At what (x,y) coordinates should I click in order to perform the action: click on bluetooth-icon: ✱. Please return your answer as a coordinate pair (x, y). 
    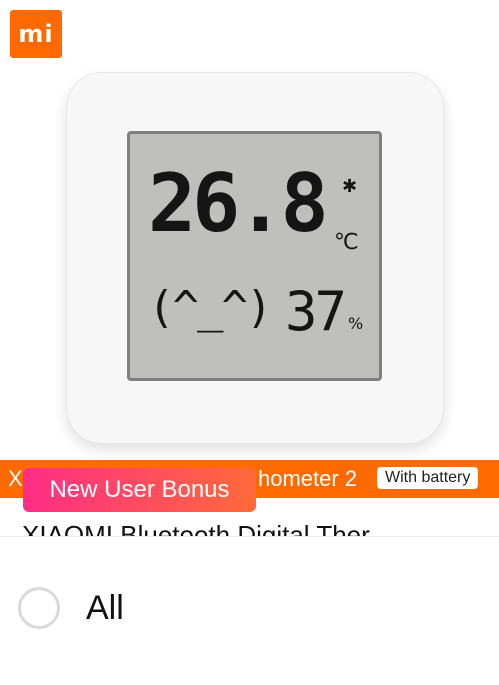
    Looking at the image, I should click on (350, 186).